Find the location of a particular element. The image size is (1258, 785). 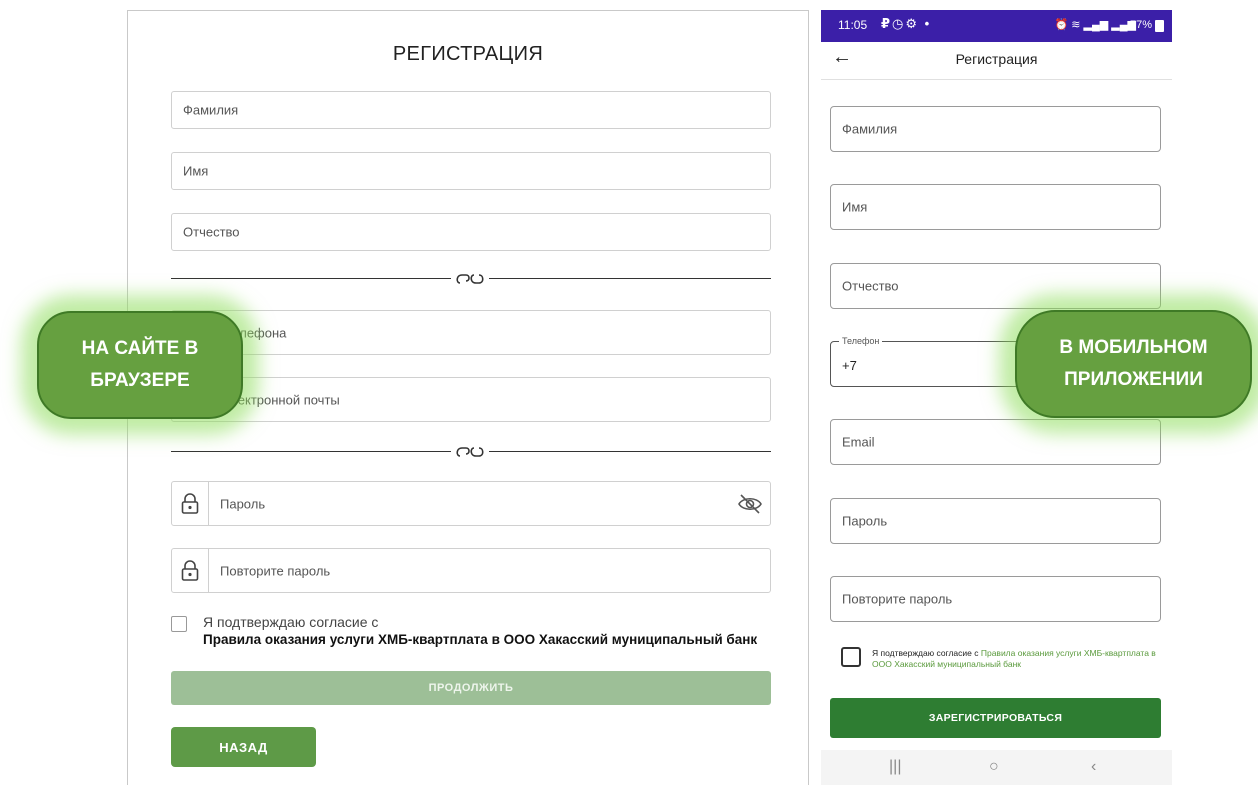

web-callout-line1: НА САЙТЕ В is located at coordinates (140, 348).